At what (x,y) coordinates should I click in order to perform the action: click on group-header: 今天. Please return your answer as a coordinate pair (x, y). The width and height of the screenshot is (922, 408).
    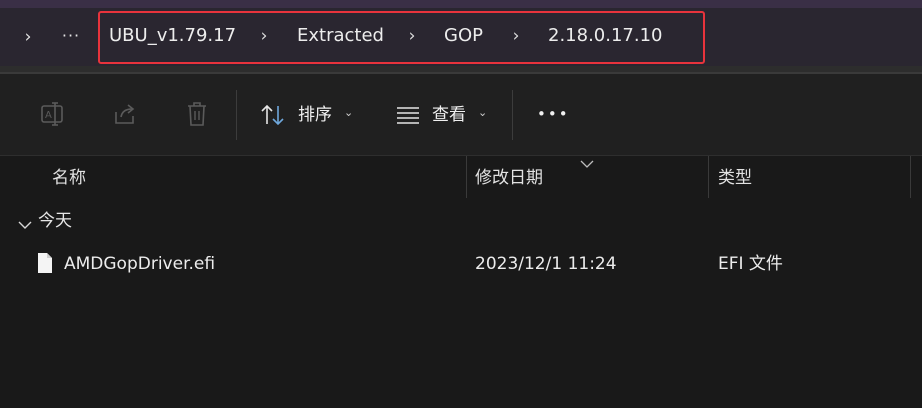
    Looking at the image, I should click on (461, 221).